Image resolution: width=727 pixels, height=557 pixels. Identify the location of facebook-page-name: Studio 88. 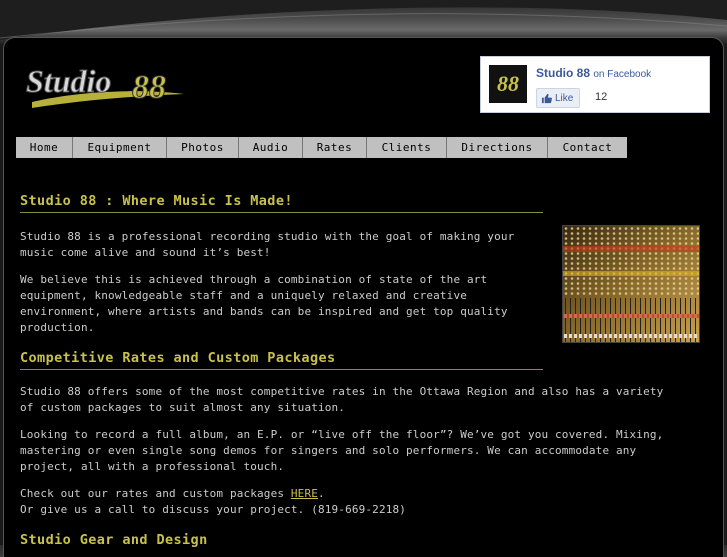
(563, 73).